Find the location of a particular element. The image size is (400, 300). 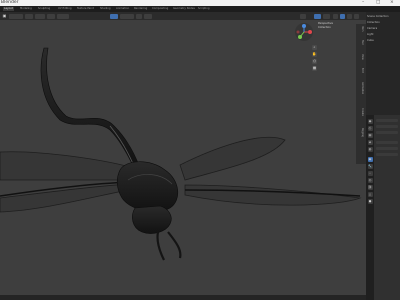

tab-compositing: Compositing is located at coordinates (160, 9).